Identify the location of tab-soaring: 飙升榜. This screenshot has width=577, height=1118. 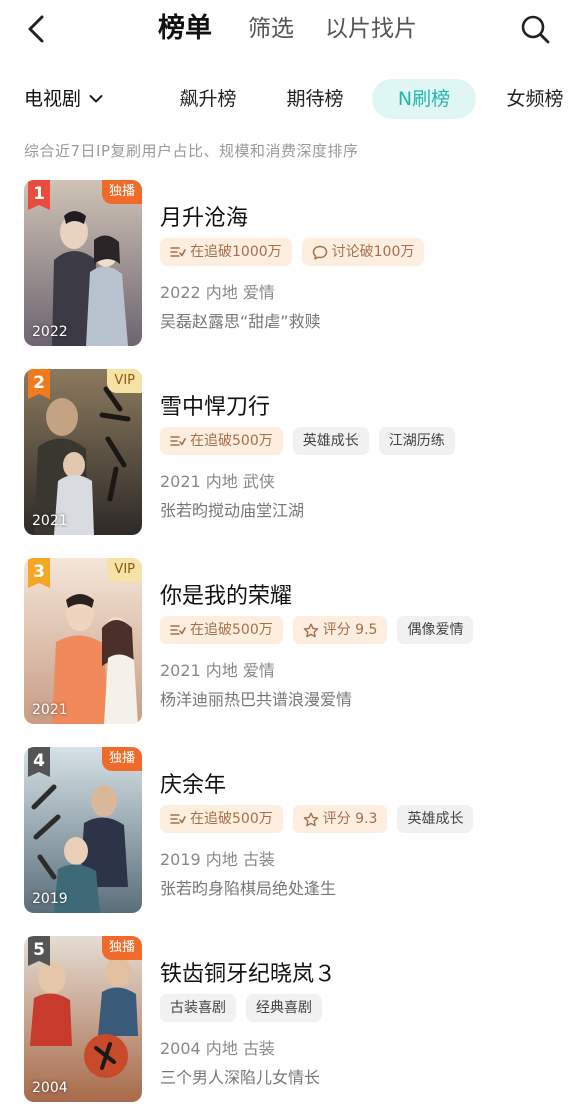
(208, 99).